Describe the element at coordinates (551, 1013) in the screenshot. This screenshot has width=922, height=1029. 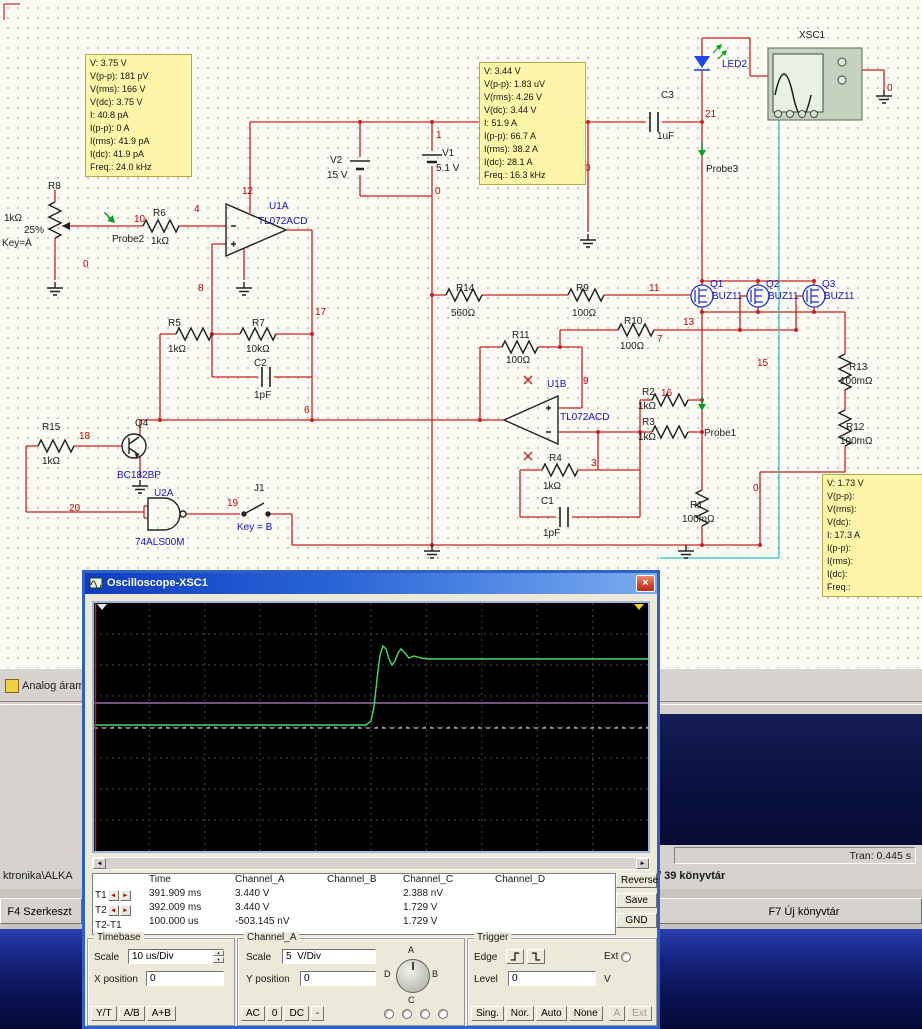
I see `auto-button: Auto` at that location.